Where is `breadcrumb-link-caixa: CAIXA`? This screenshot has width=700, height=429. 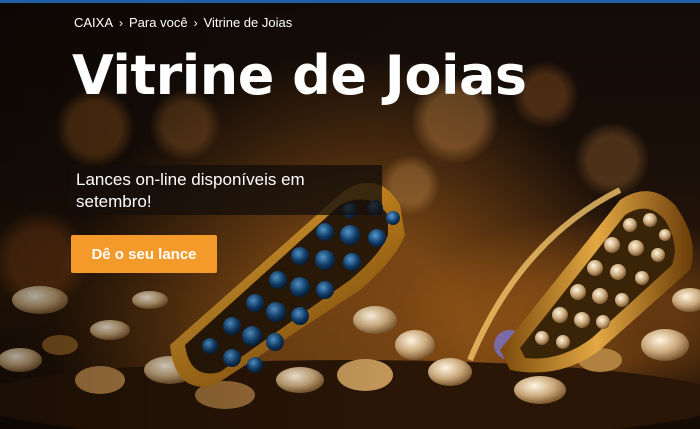
breadcrumb-link-caixa: CAIXA is located at coordinates (93, 22).